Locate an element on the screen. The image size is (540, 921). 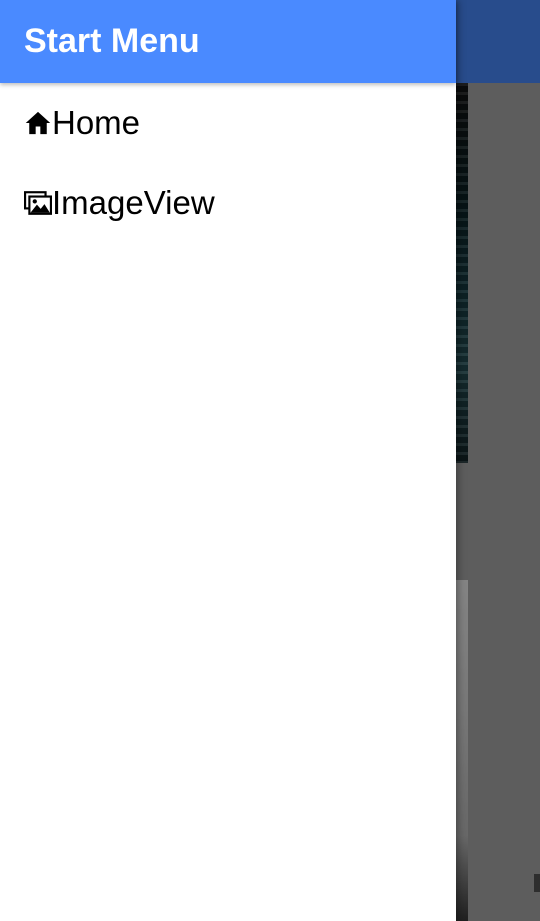
images-icon is located at coordinates (38, 203).